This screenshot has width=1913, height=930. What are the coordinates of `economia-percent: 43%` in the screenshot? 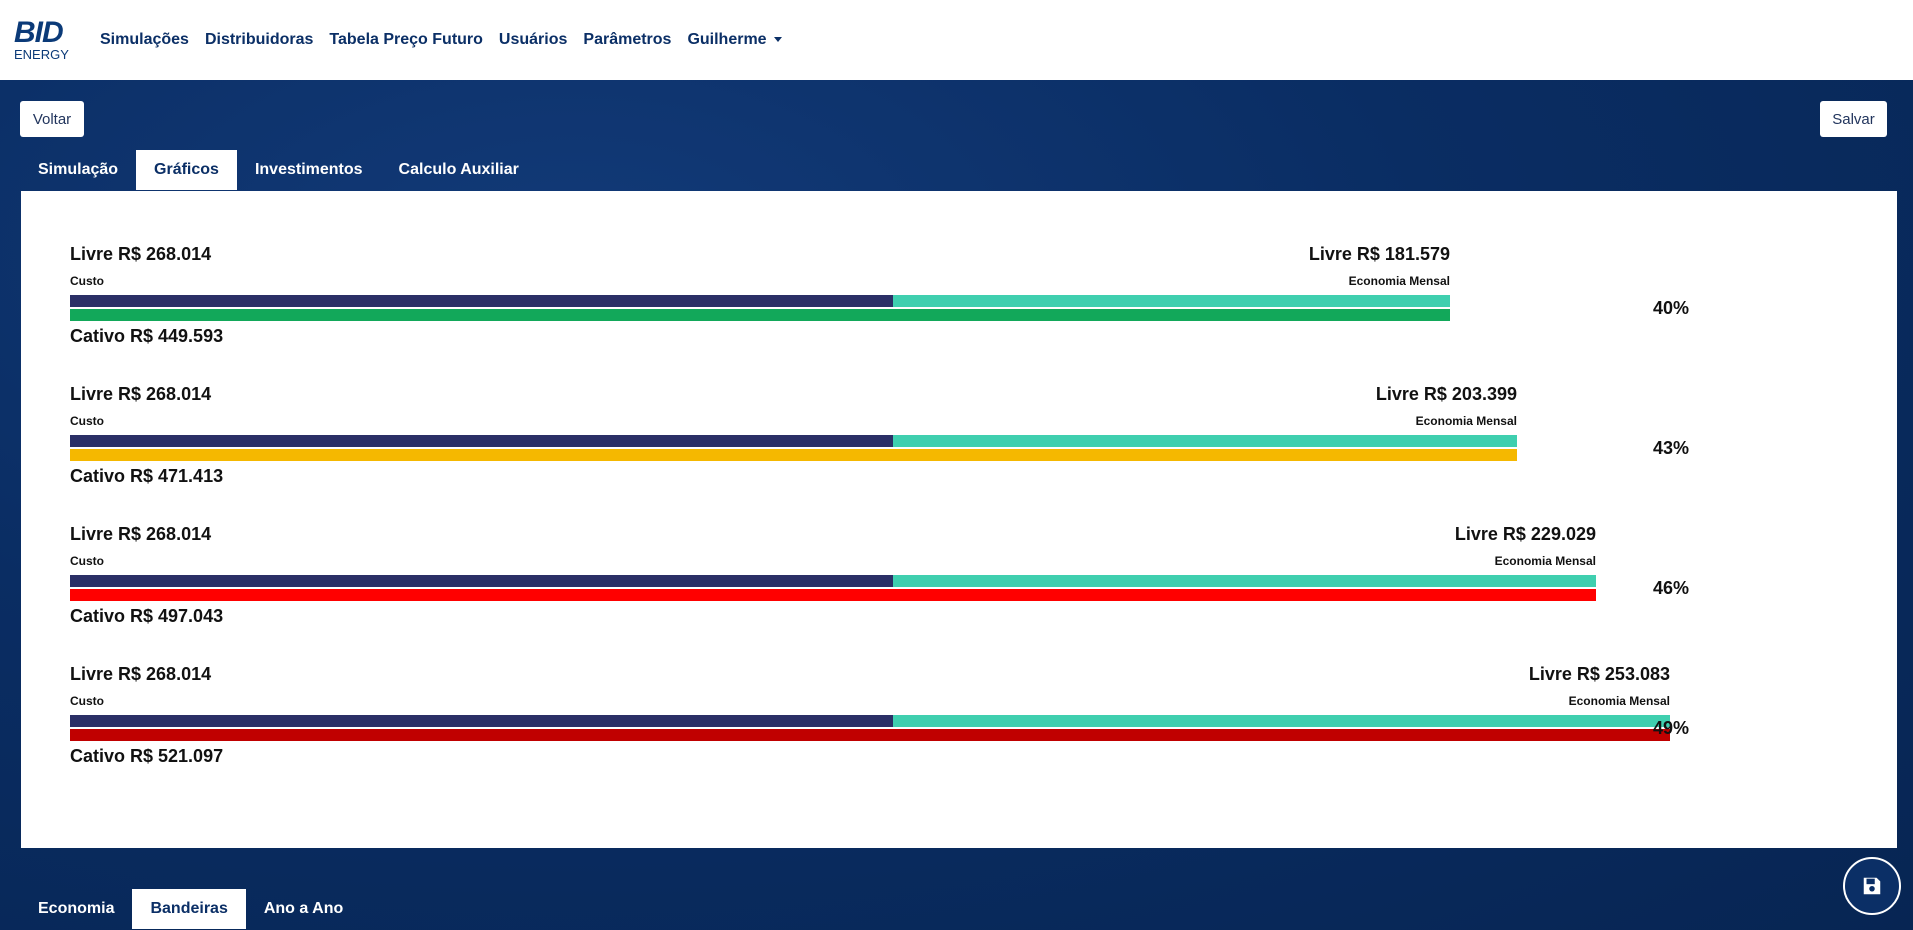 It's located at (1671, 448).